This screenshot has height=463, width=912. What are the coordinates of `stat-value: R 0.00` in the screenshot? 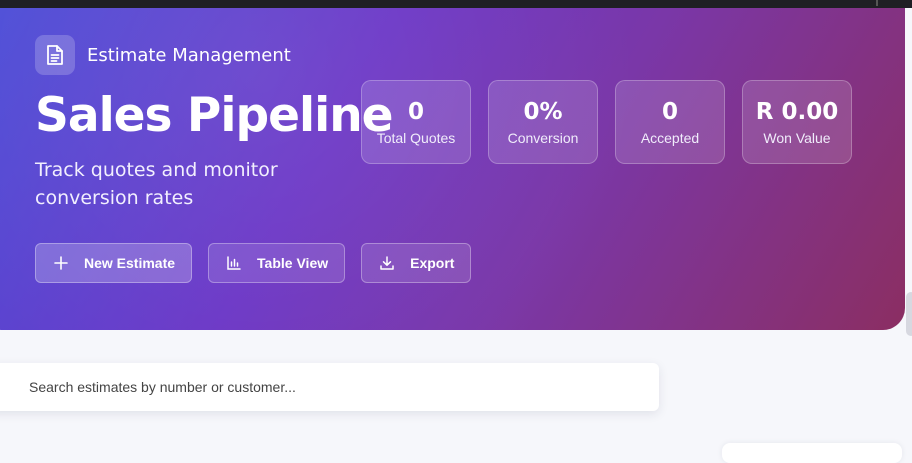 It's located at (797, 111).